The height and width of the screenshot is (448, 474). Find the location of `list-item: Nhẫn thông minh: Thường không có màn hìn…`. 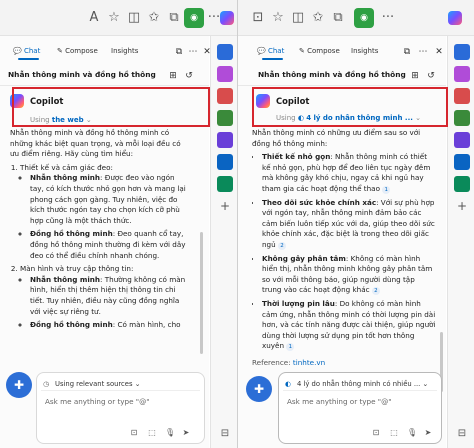

list-item: Nhẫn thông minh: Thường không có màn hìn… is located at coordinates (110, 296).